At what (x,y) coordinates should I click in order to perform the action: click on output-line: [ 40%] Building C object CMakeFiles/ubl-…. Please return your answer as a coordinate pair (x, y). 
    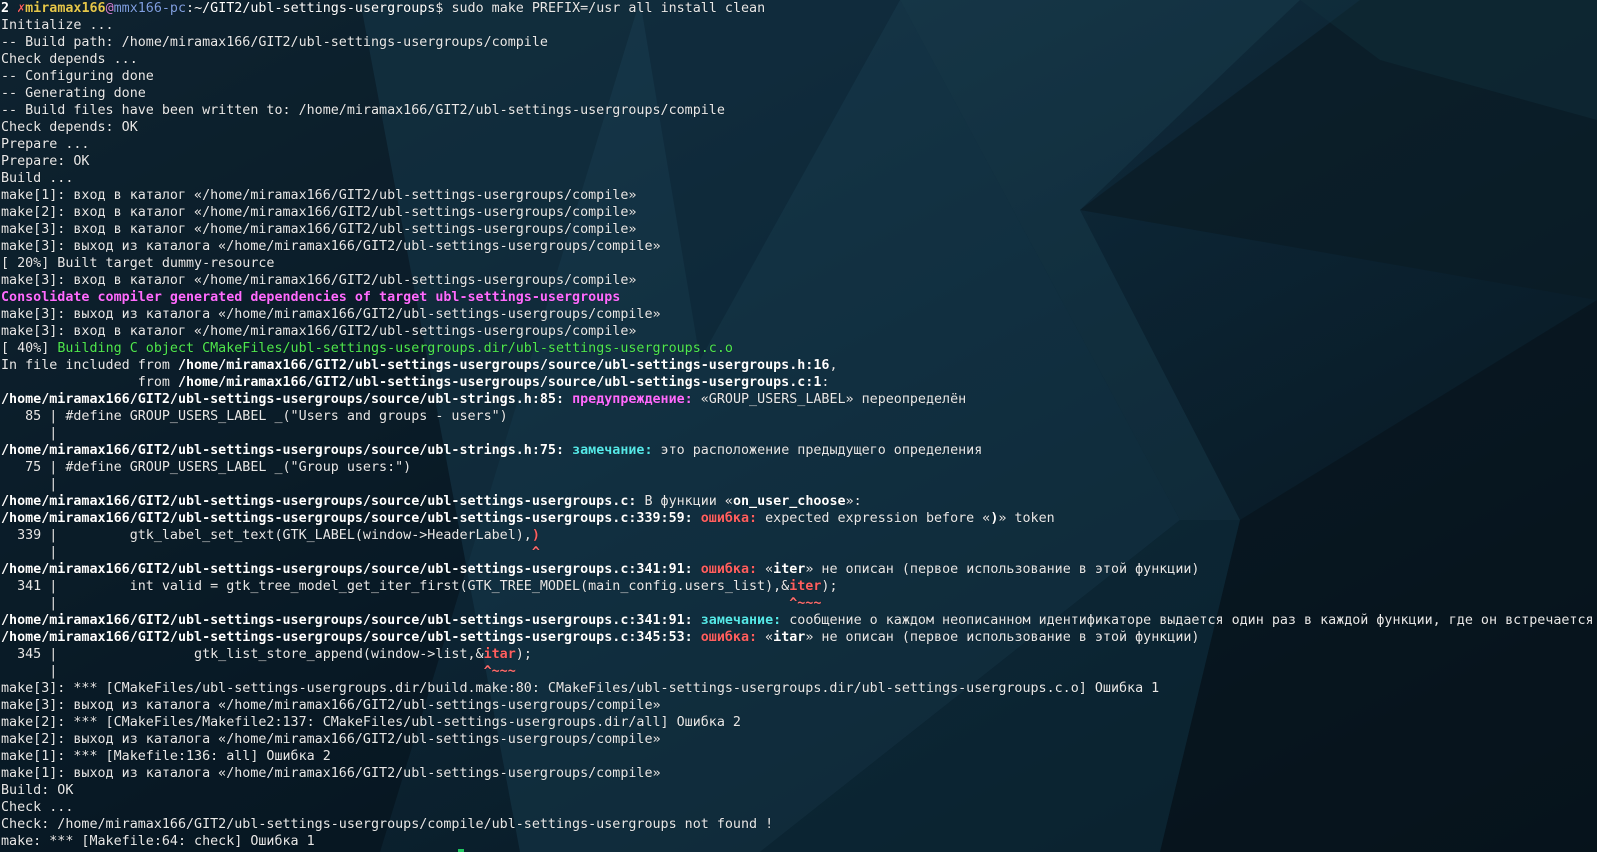
    Looking at the image, I should click on (797, 348).